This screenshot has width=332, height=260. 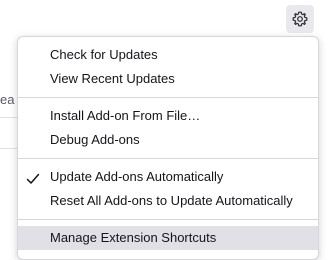 I want to click on menu-item-label: Check for Updates, so click(x=104, y=54).